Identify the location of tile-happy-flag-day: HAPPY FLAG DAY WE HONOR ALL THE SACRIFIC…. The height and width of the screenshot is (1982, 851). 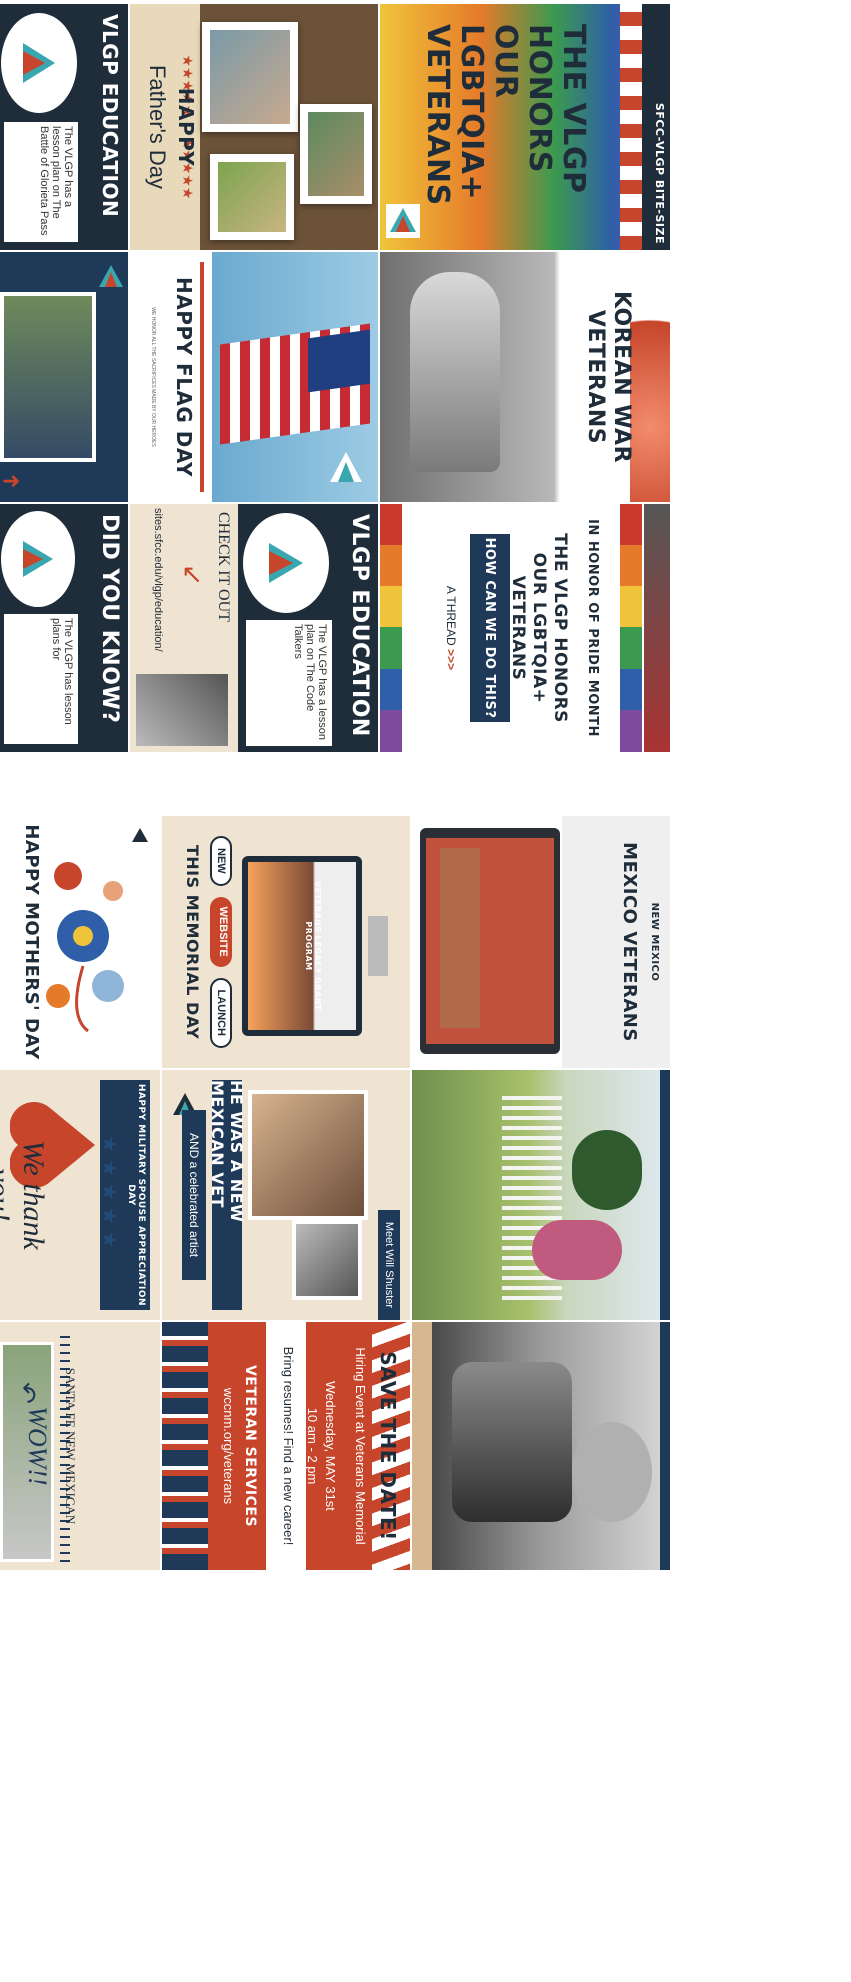
(254, 377).